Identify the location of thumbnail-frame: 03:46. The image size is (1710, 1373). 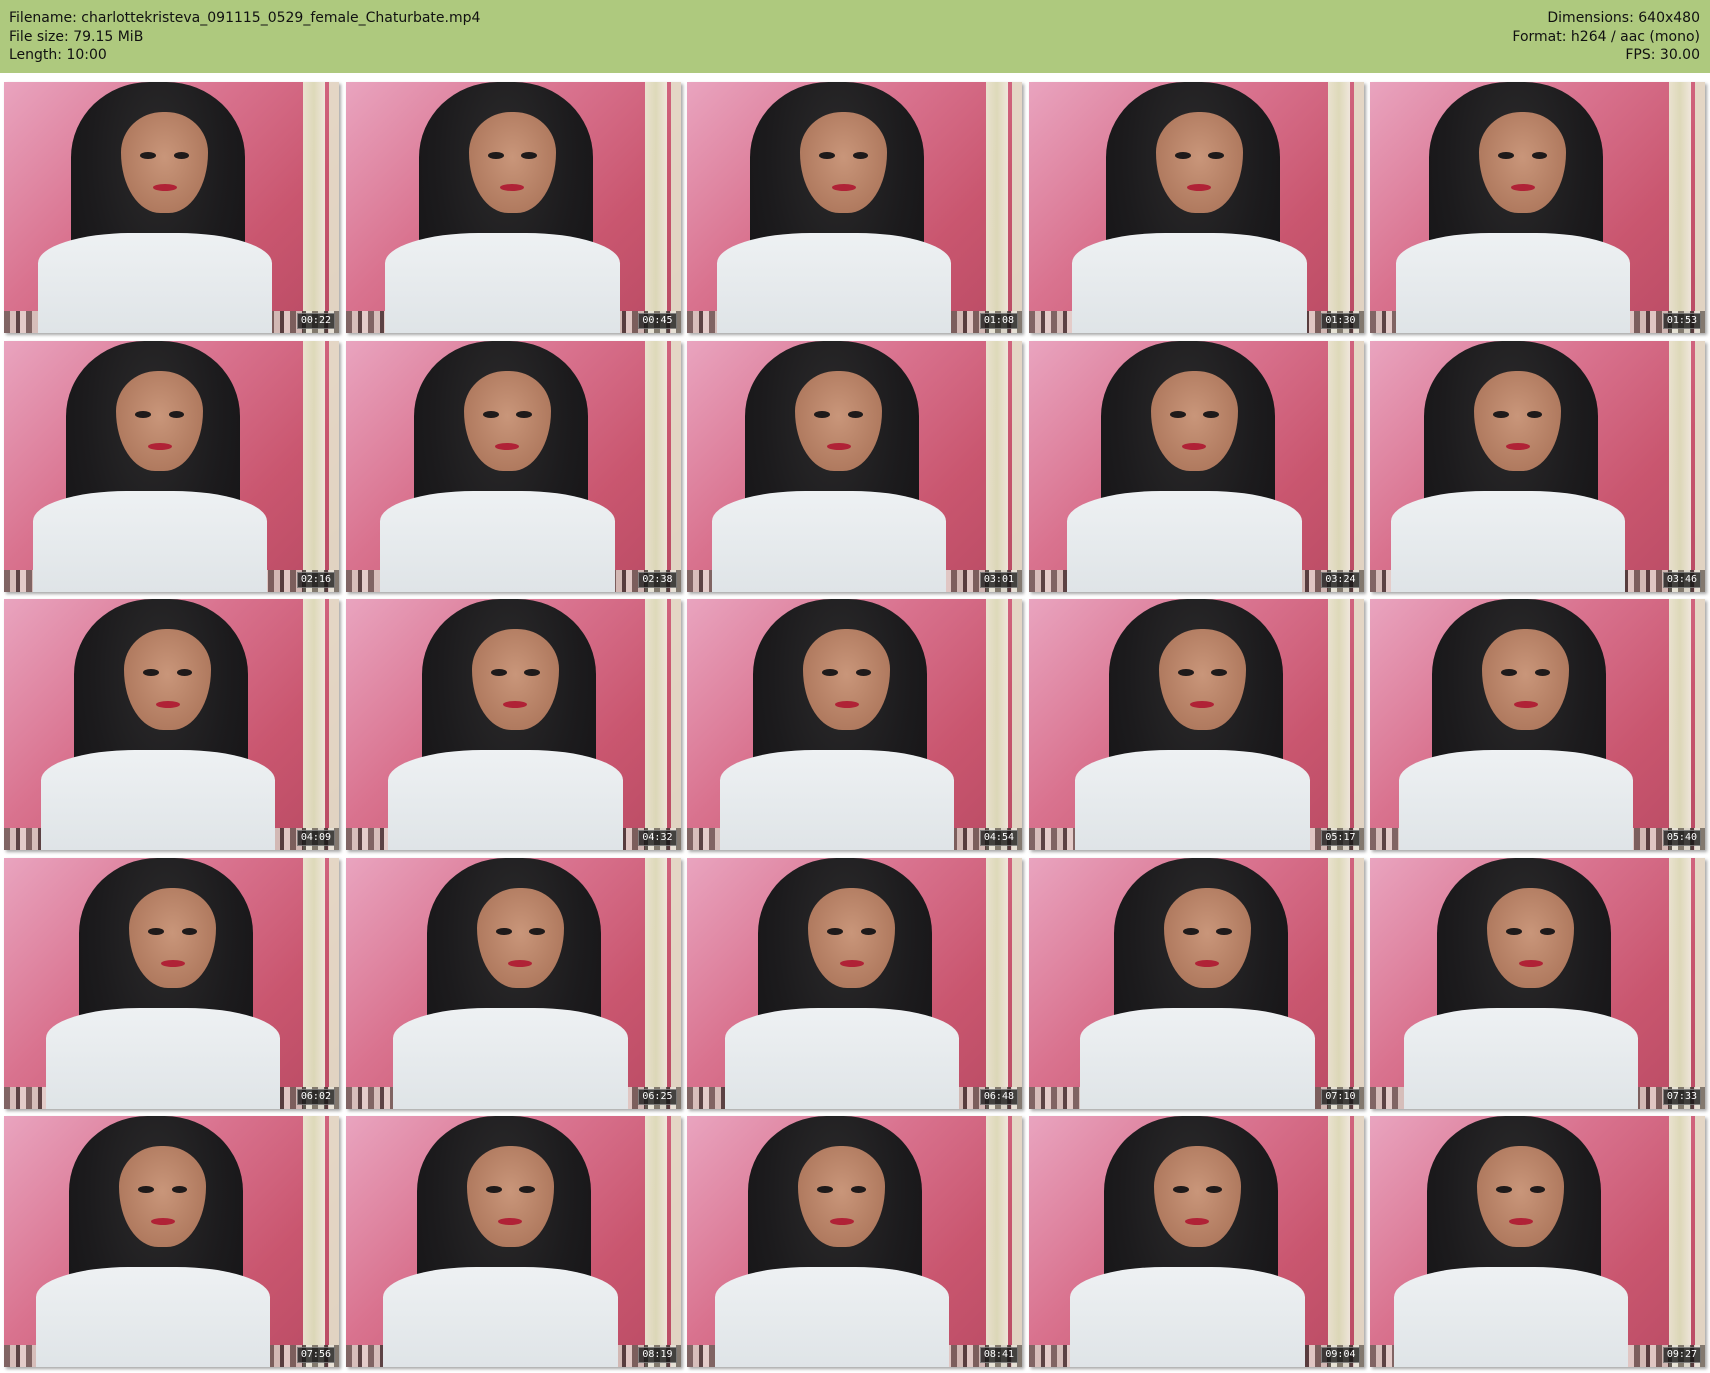
(1537, 466).